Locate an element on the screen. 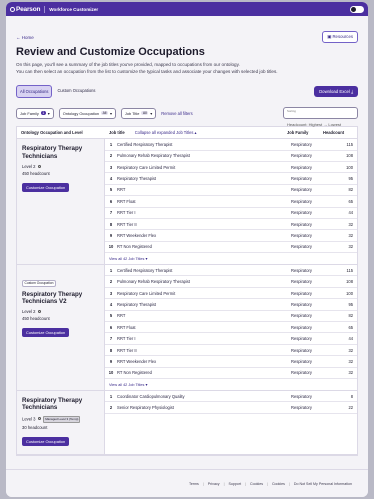 This screenshot has width=374, height=499. download-label: Download Excel is located at coordinates (334, 92).